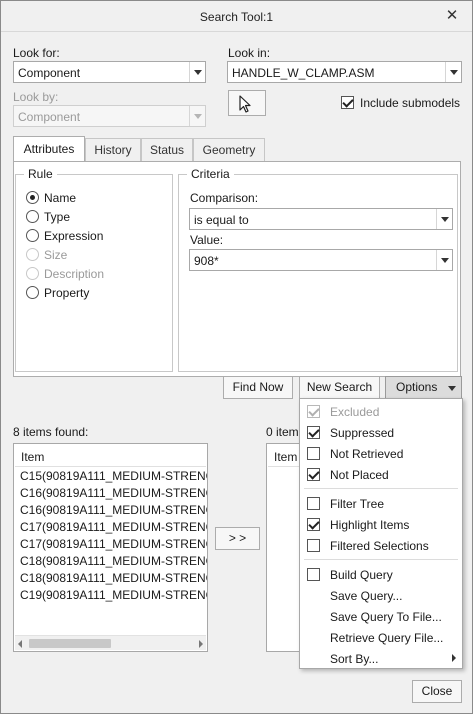 The height and width of the screenshot is (714, 473). What do you see at coordinates (247, 103) in the screenshot?
I see `select-in-model-button` at bounding box center [247, 103].